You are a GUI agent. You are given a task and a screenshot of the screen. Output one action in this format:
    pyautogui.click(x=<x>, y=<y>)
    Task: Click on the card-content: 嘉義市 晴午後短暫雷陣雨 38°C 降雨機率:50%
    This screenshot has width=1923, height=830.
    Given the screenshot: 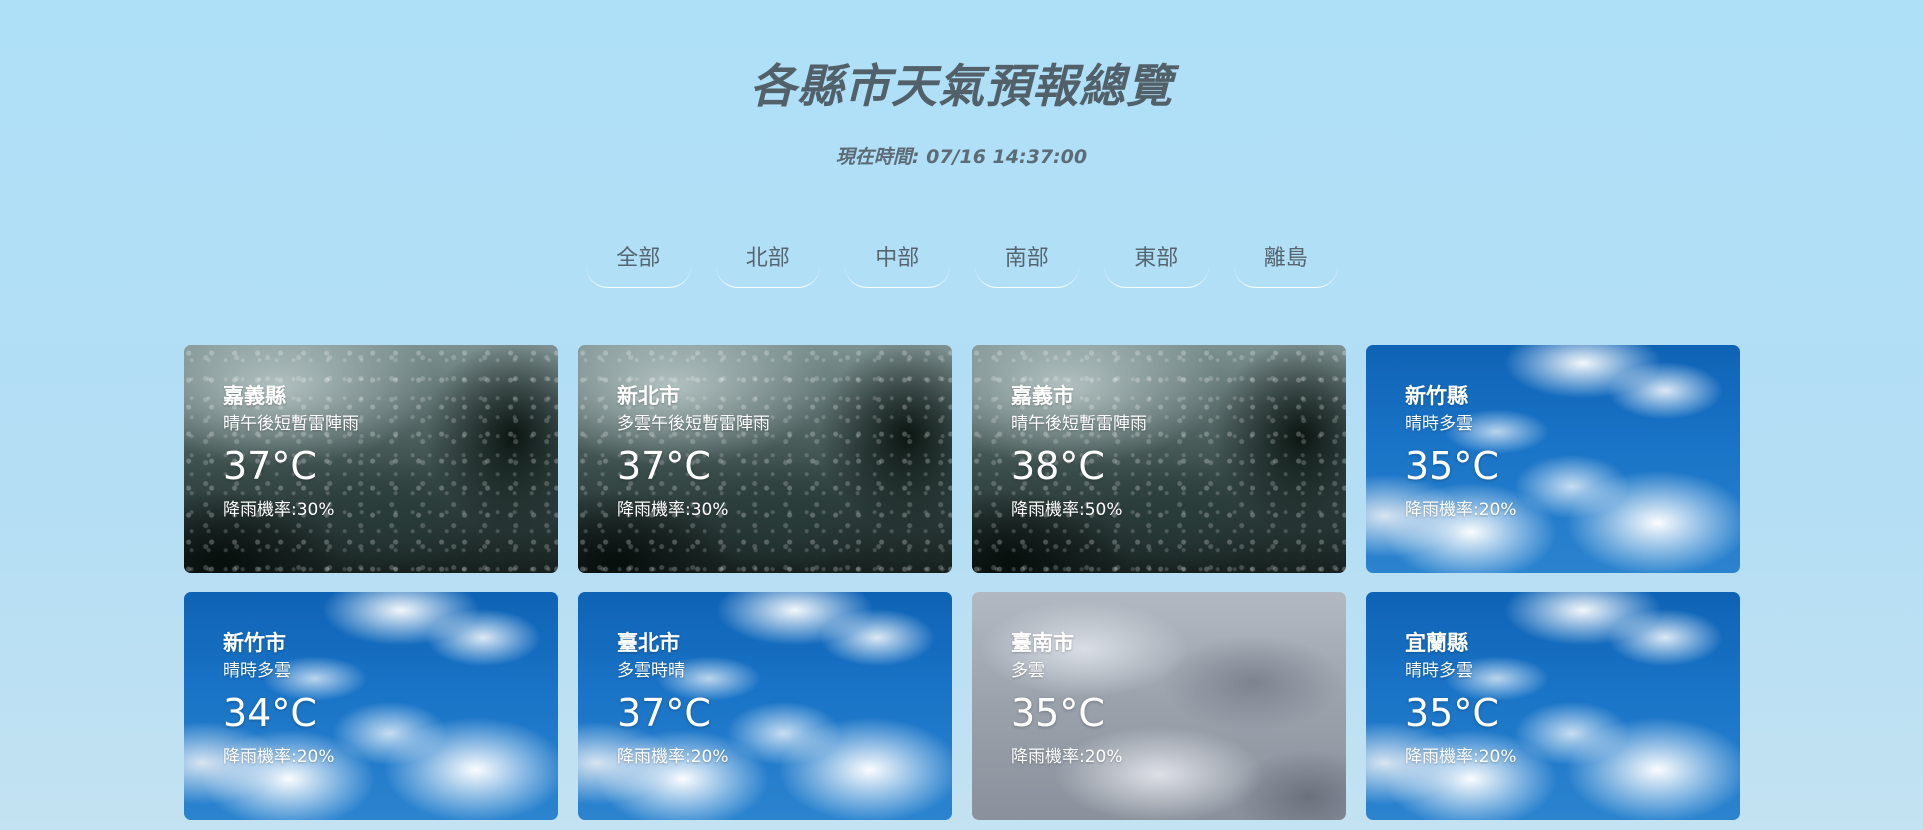 What is the action you would take?
    pyautogui.click(x=1173, y=452)
    